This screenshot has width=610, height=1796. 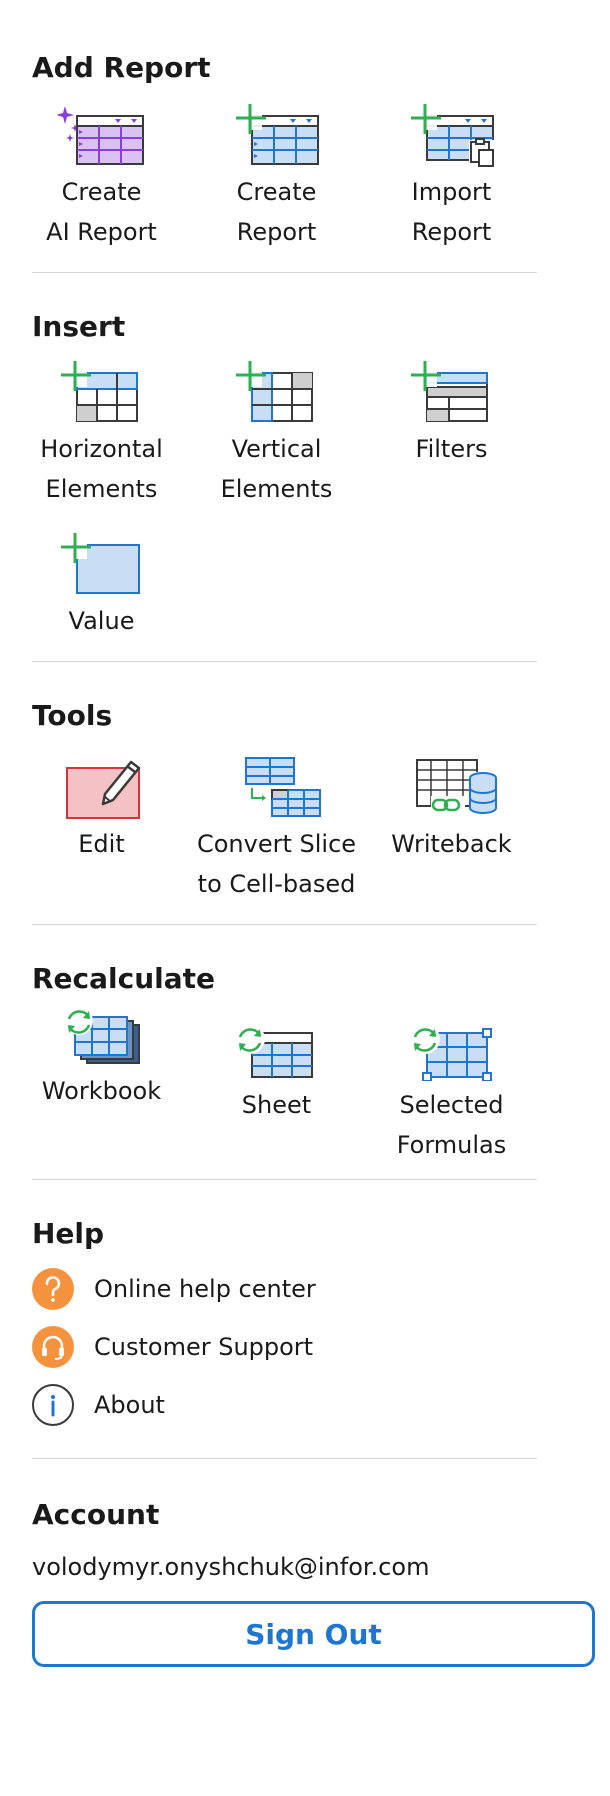 What do you see at coordinates (100, 135) in the screenshot?
I see `ai-report-icon` at bounding box center [100, 135].